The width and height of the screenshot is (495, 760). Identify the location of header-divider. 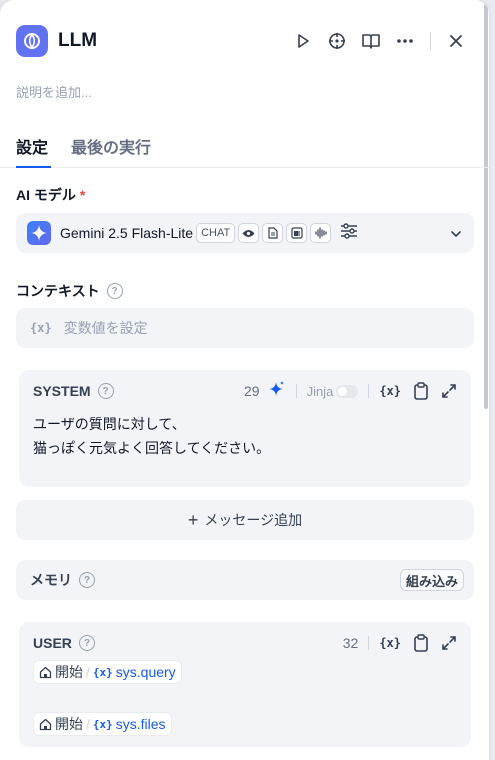
(430, 41).